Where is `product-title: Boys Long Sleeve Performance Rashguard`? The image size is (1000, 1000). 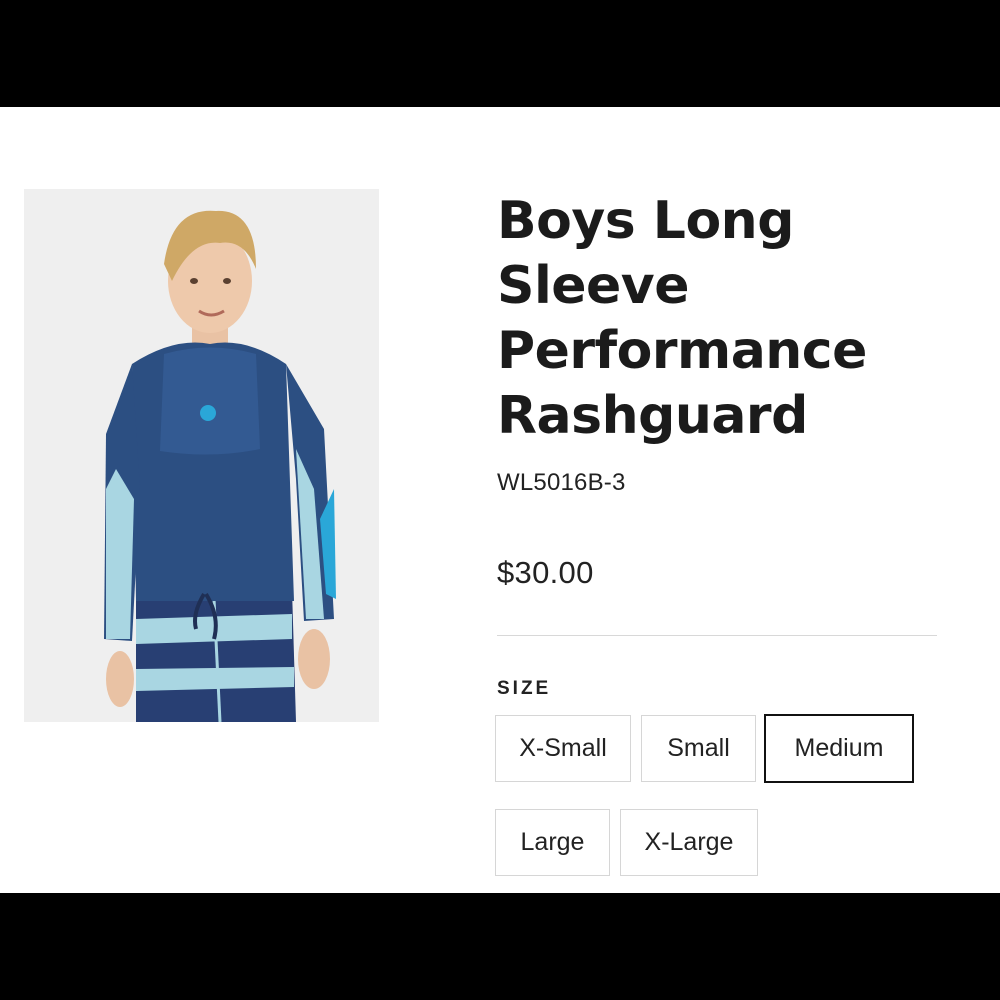
product-title: Boys Long Sleeve Performance Rashguard is located at coordinates (707, 319).